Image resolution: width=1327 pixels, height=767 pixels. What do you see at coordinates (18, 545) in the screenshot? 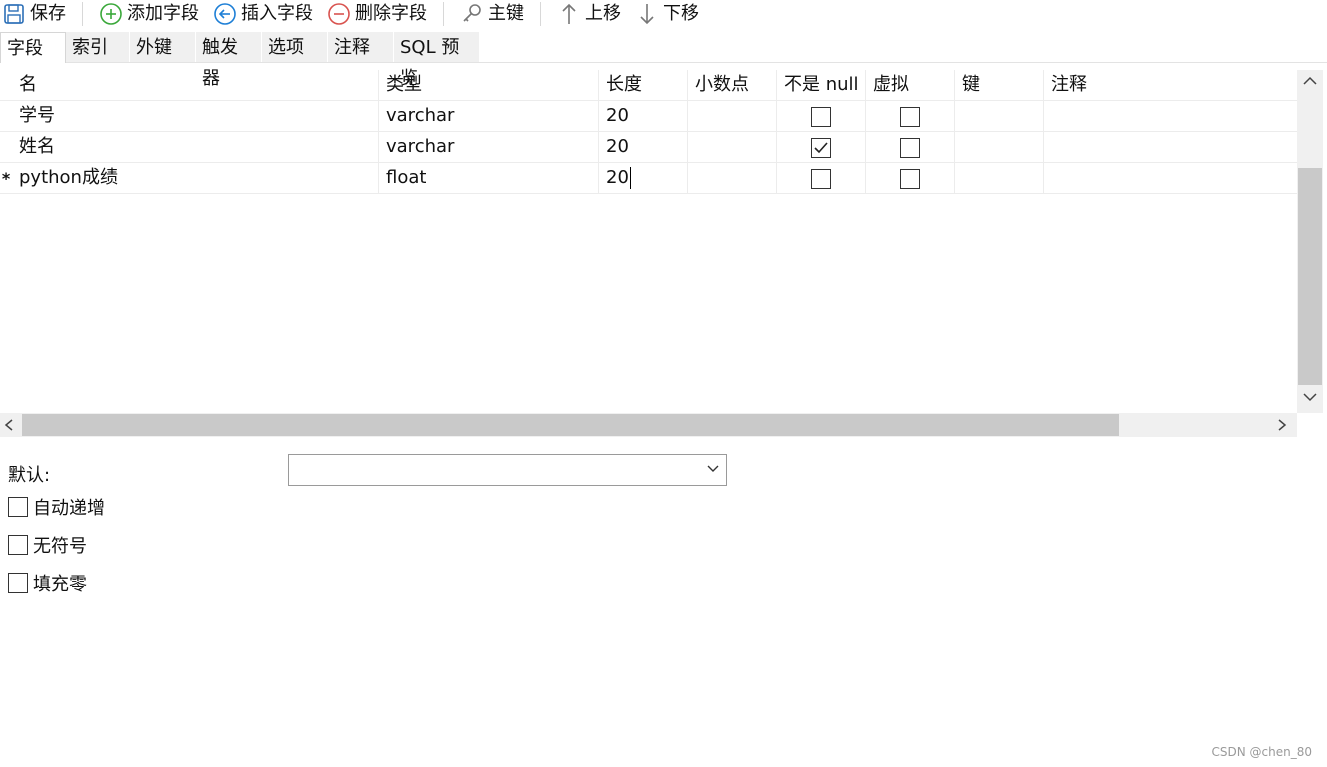
I see `unsigned-checkbox` at bounding box center [18, 545].